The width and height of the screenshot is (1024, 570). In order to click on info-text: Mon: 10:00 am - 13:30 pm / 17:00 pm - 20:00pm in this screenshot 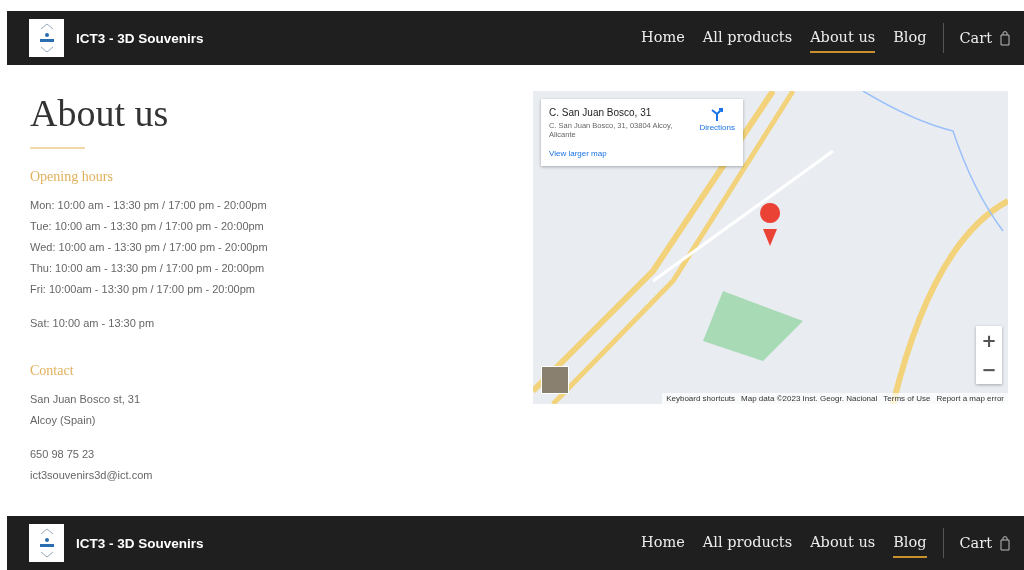, I will do `click(149, 205)`.